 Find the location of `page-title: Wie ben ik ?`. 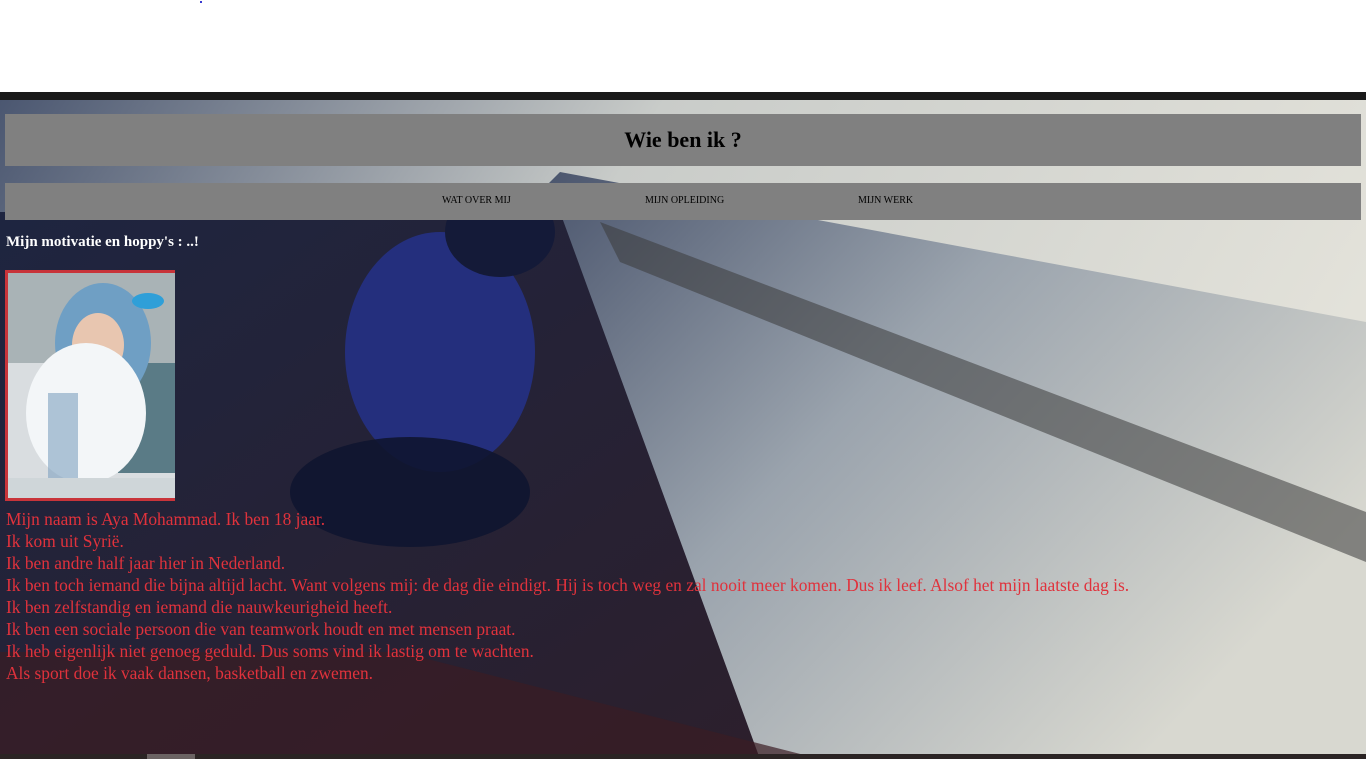

page-title: Wie ben ik ? is located at coordinates (683, 139).